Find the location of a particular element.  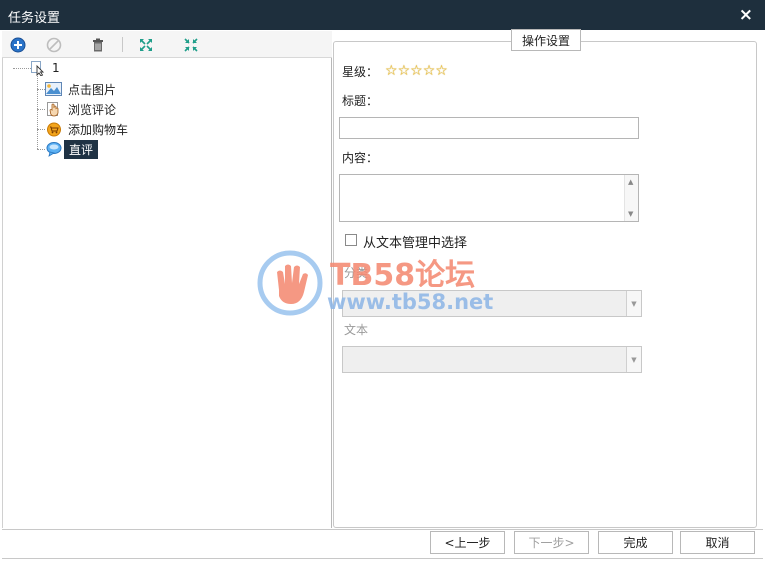

tree-item-add-to-cart: 添加购物车 is located at coordinates (86, 129).